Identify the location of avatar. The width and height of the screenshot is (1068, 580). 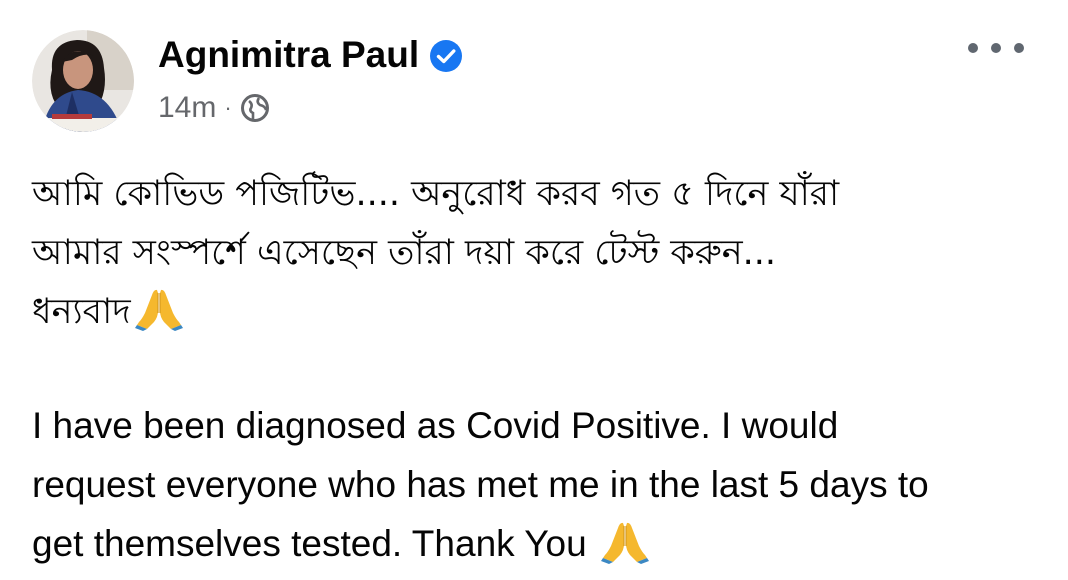
(83, 81).